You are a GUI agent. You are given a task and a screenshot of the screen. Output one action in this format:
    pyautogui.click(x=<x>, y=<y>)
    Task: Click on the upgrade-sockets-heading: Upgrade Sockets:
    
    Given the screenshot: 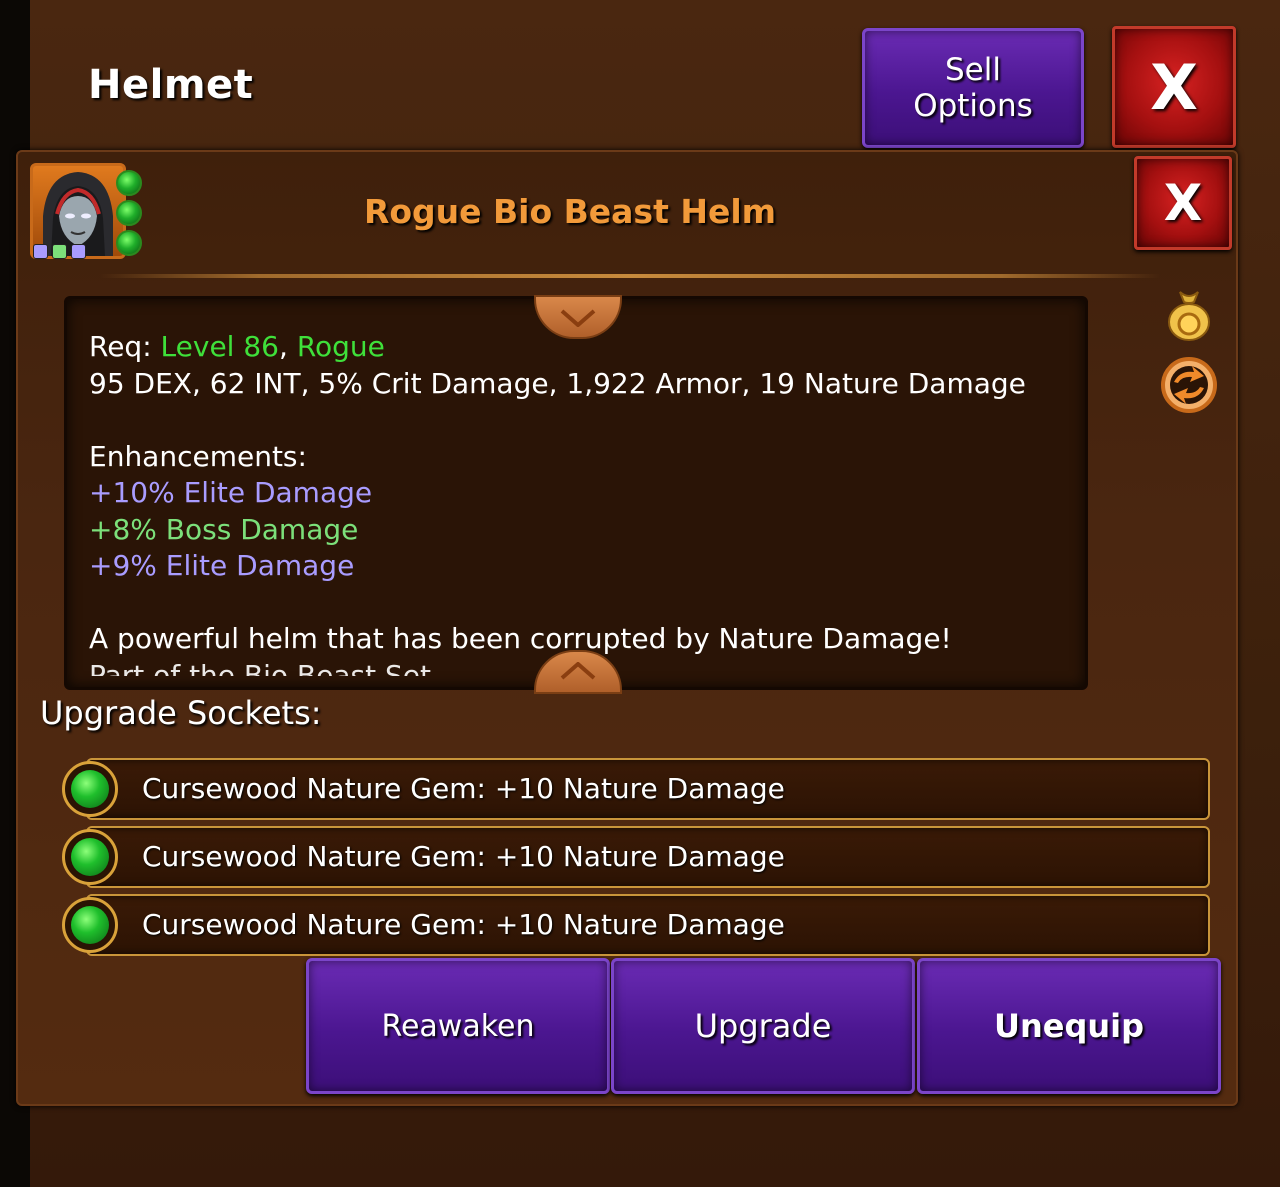 What is the action you would take?
    pyautogui.click(x=181, y=713)
    